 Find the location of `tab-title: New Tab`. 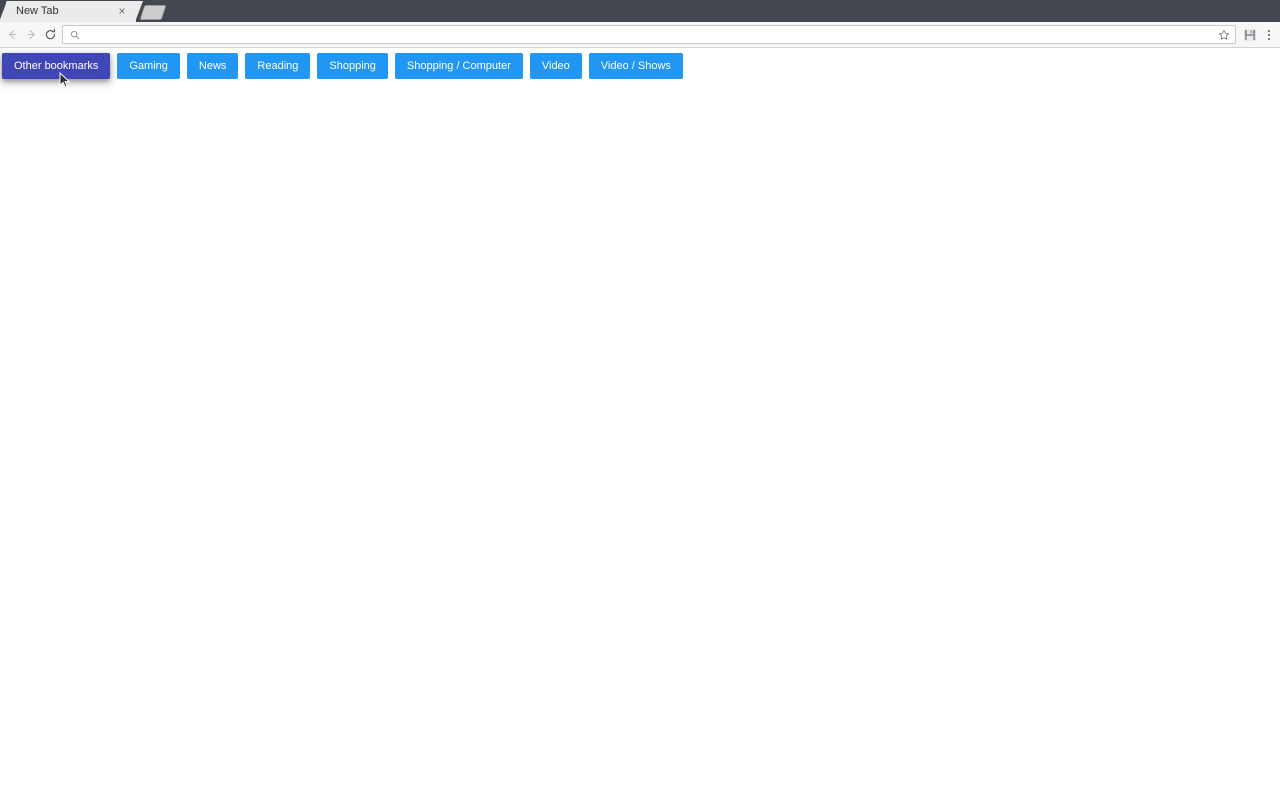

tab-title: New Tab is located at coordinates (37, 11).